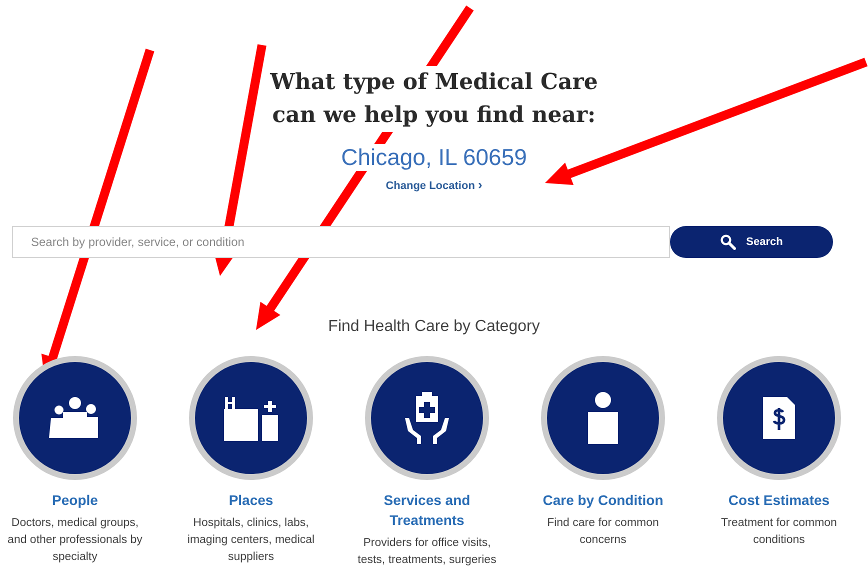 This screenshot has height=575, width=868. I want to click on search-field: Search by provider, service, or condition, so click(341, 242).